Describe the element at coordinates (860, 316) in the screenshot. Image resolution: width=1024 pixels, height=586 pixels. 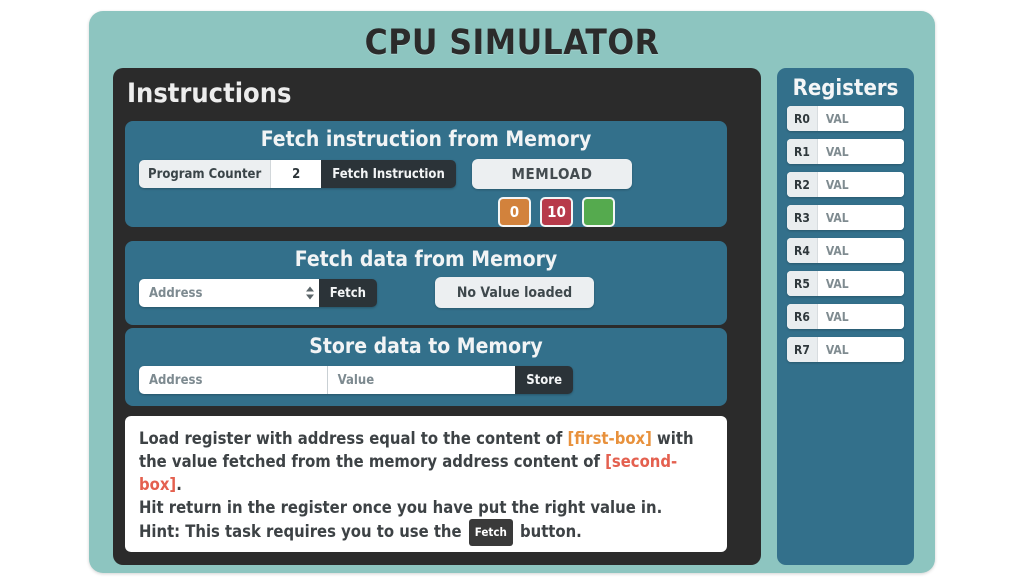
I see `register-input-r6: VAL` at that location.